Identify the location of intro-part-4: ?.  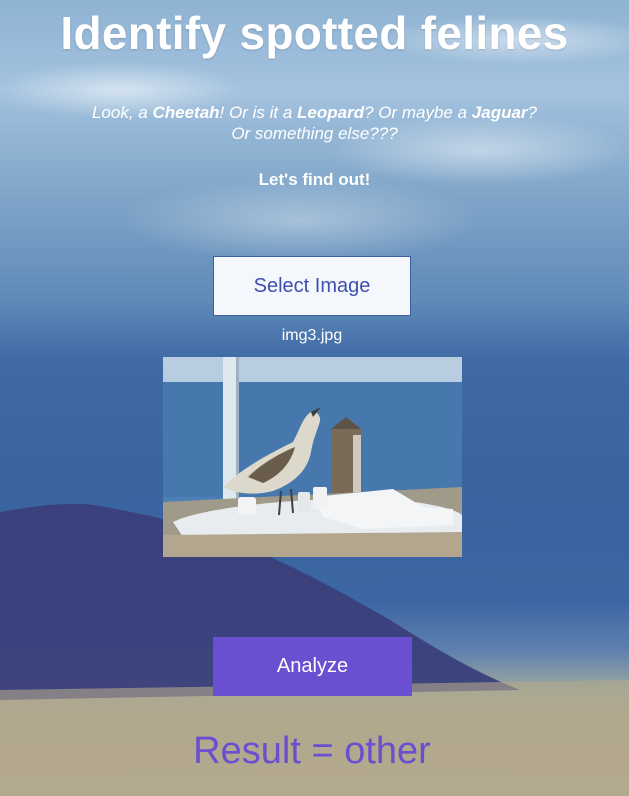
(532, 112).